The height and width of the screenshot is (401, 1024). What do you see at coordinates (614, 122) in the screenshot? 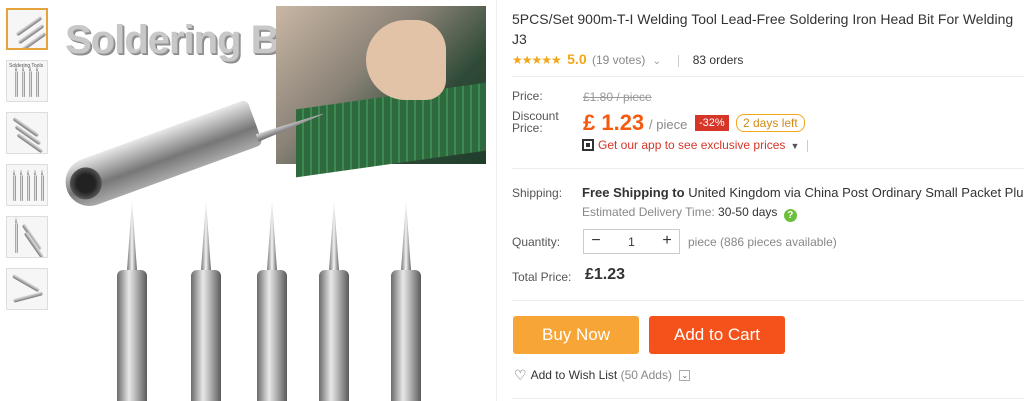
I see `discount-price: £ 1.23` at bounding box center [614, 122].